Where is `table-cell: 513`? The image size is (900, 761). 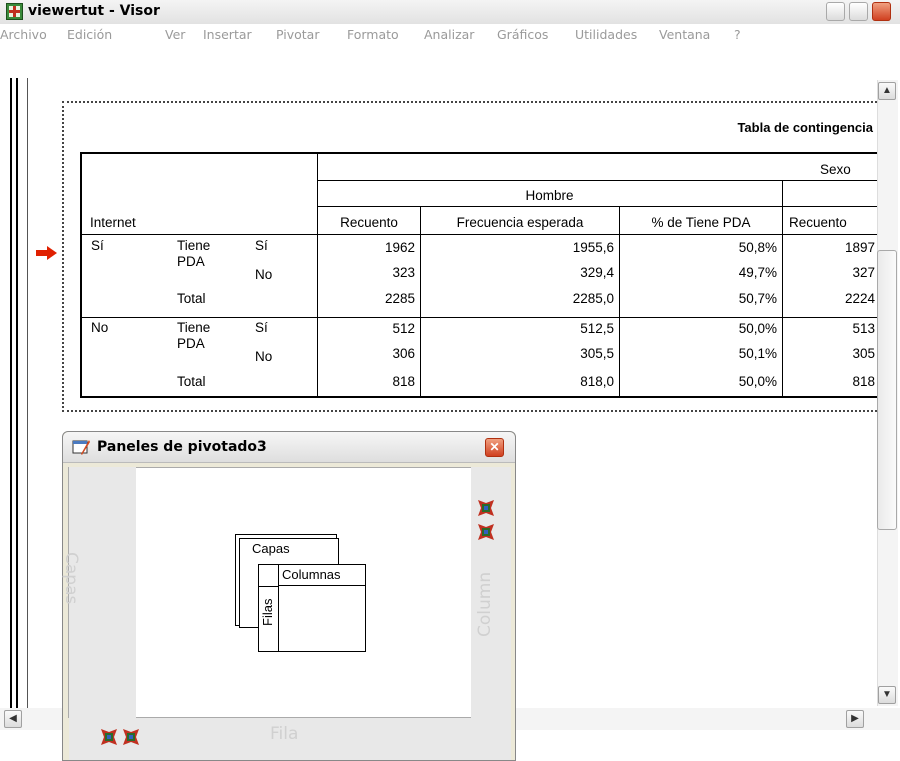
table-cell: 513 is located at coordinates (863, 328).